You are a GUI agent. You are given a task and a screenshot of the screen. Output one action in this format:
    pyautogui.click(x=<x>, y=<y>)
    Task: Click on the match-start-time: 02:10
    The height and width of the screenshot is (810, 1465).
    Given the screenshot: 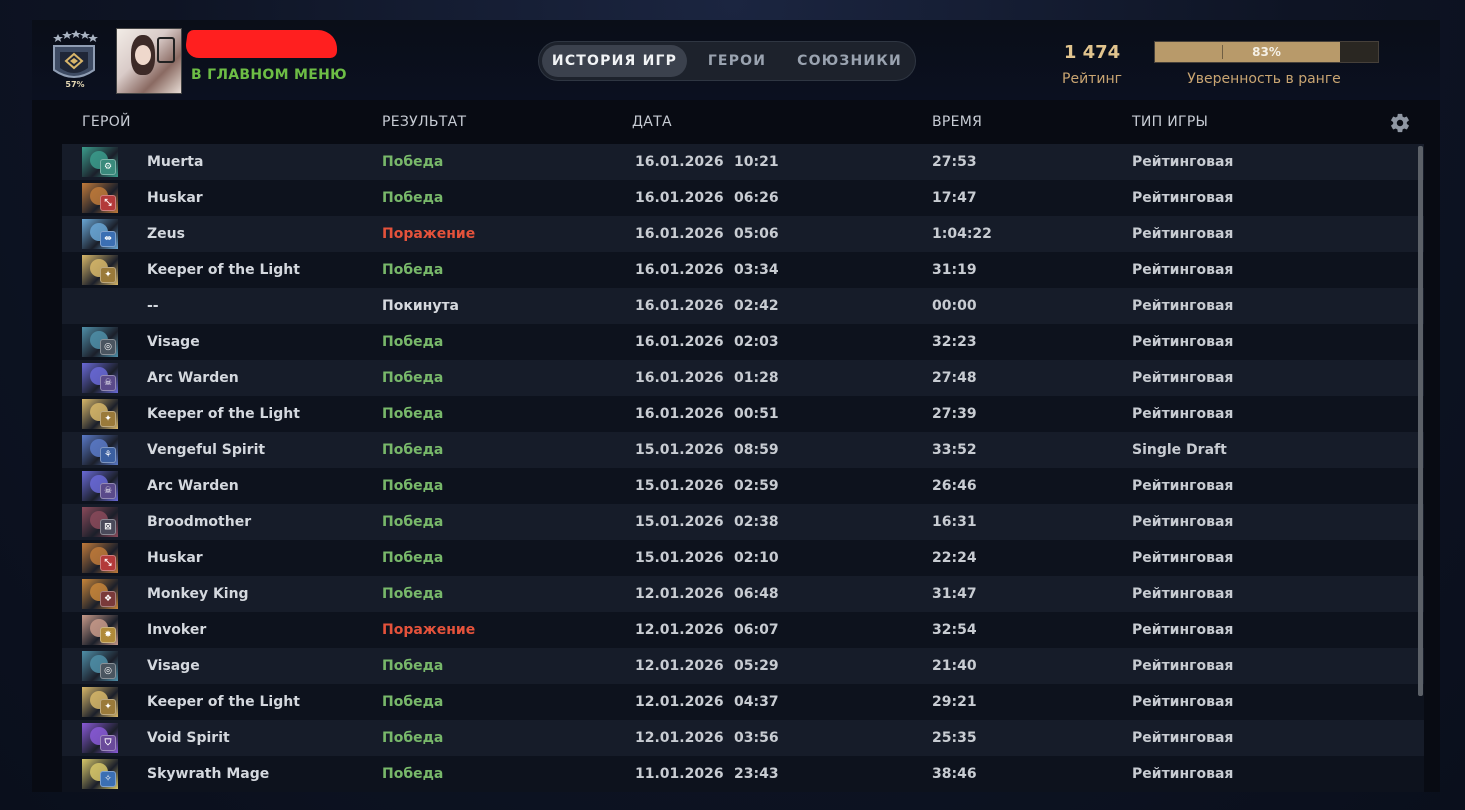 What is the action you would take?
    pyautogui.click(x=756, y=558)
    